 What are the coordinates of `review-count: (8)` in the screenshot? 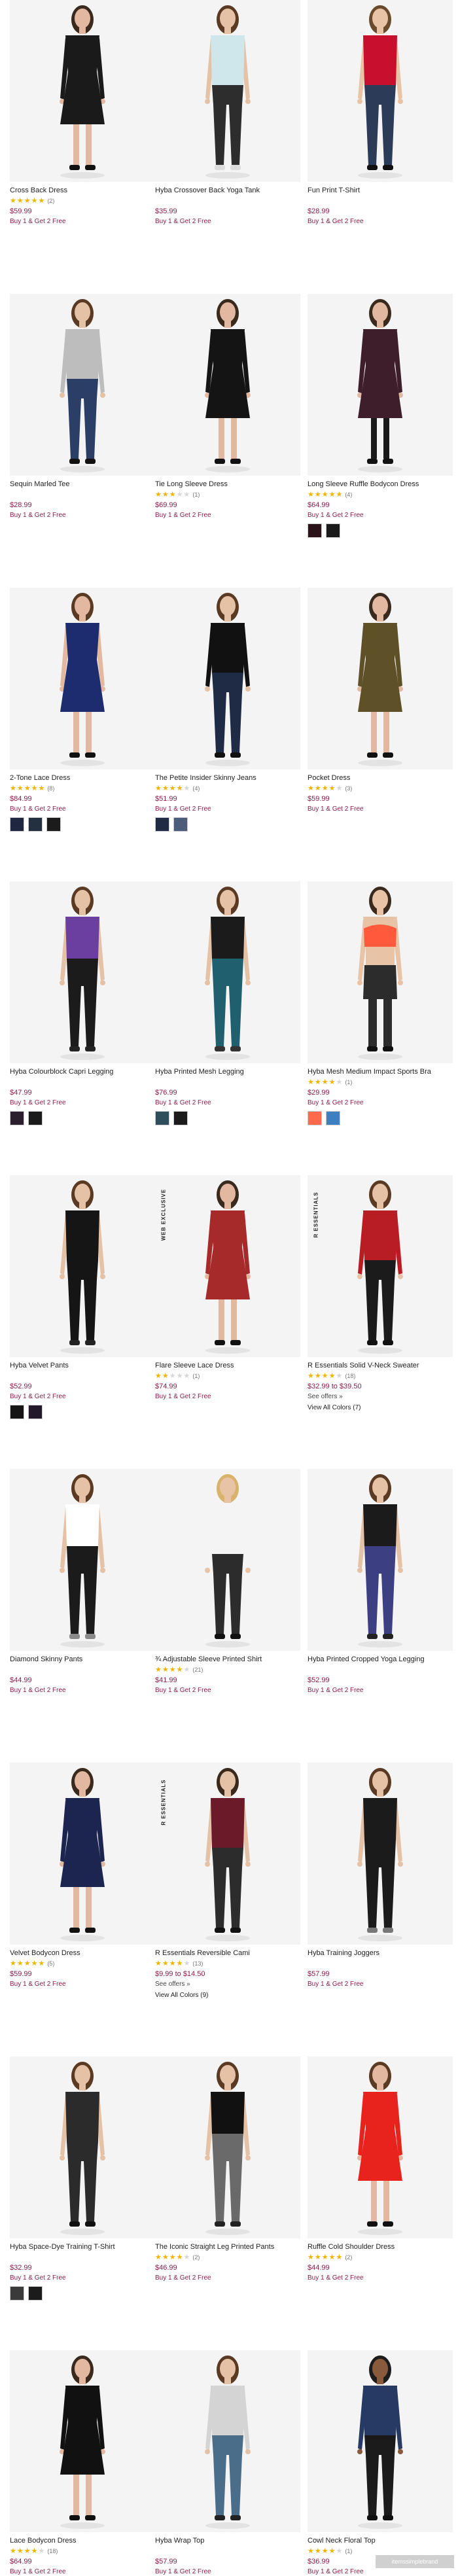 It's located at (50, 788).